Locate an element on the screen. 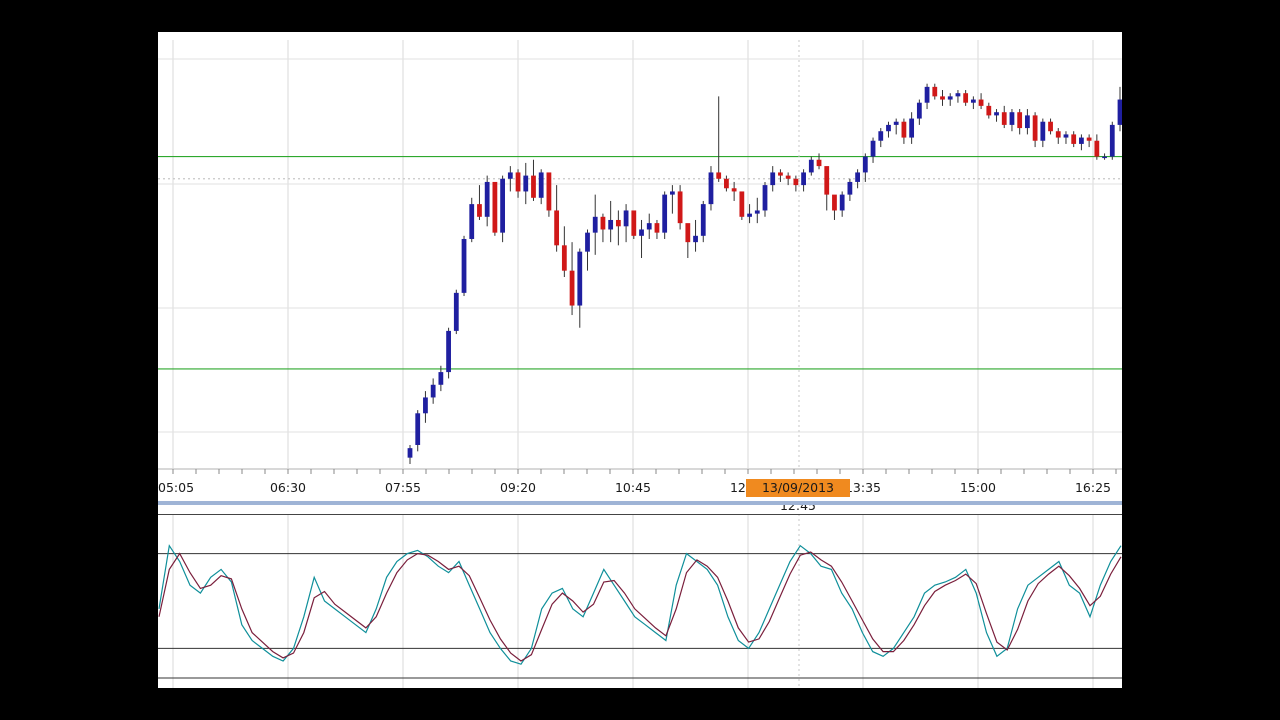  x-tick-label: 06:30 is located at coordinates (288, 487).